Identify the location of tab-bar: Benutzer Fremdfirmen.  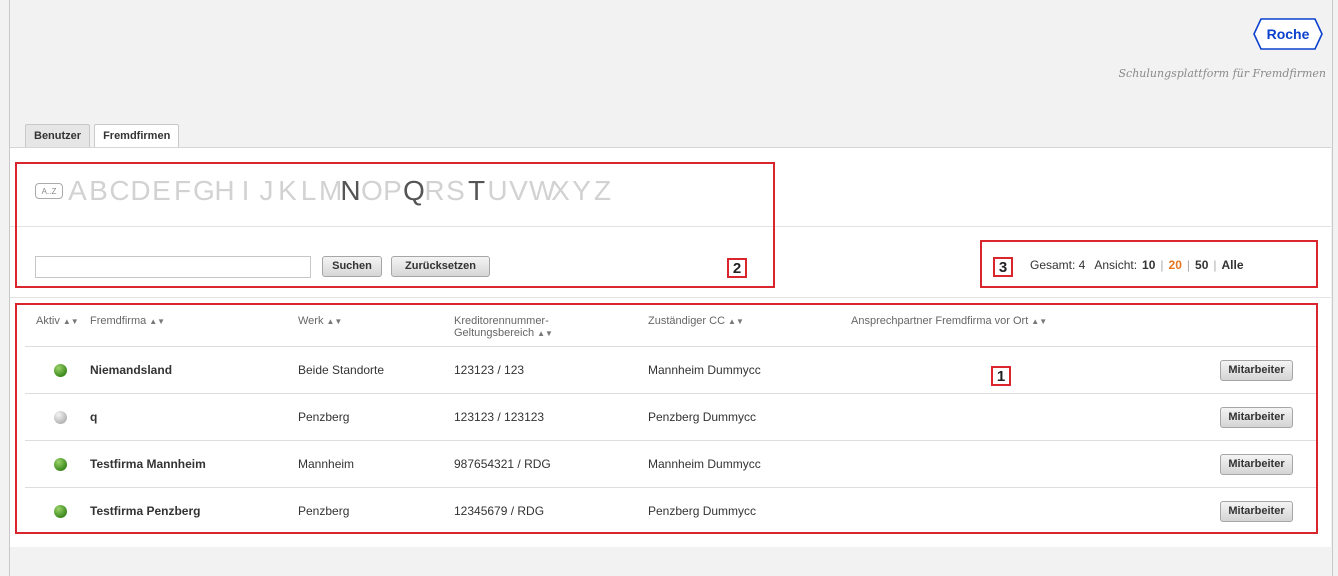
(104, 136).